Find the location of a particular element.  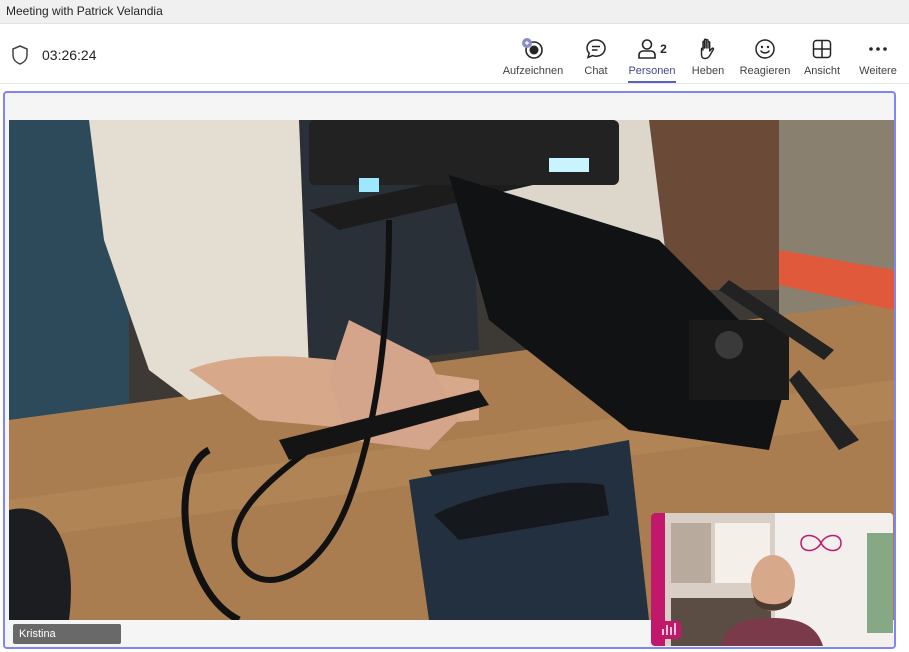

meeting-timer: 03:26:24 is located at coordinates (69, 55).